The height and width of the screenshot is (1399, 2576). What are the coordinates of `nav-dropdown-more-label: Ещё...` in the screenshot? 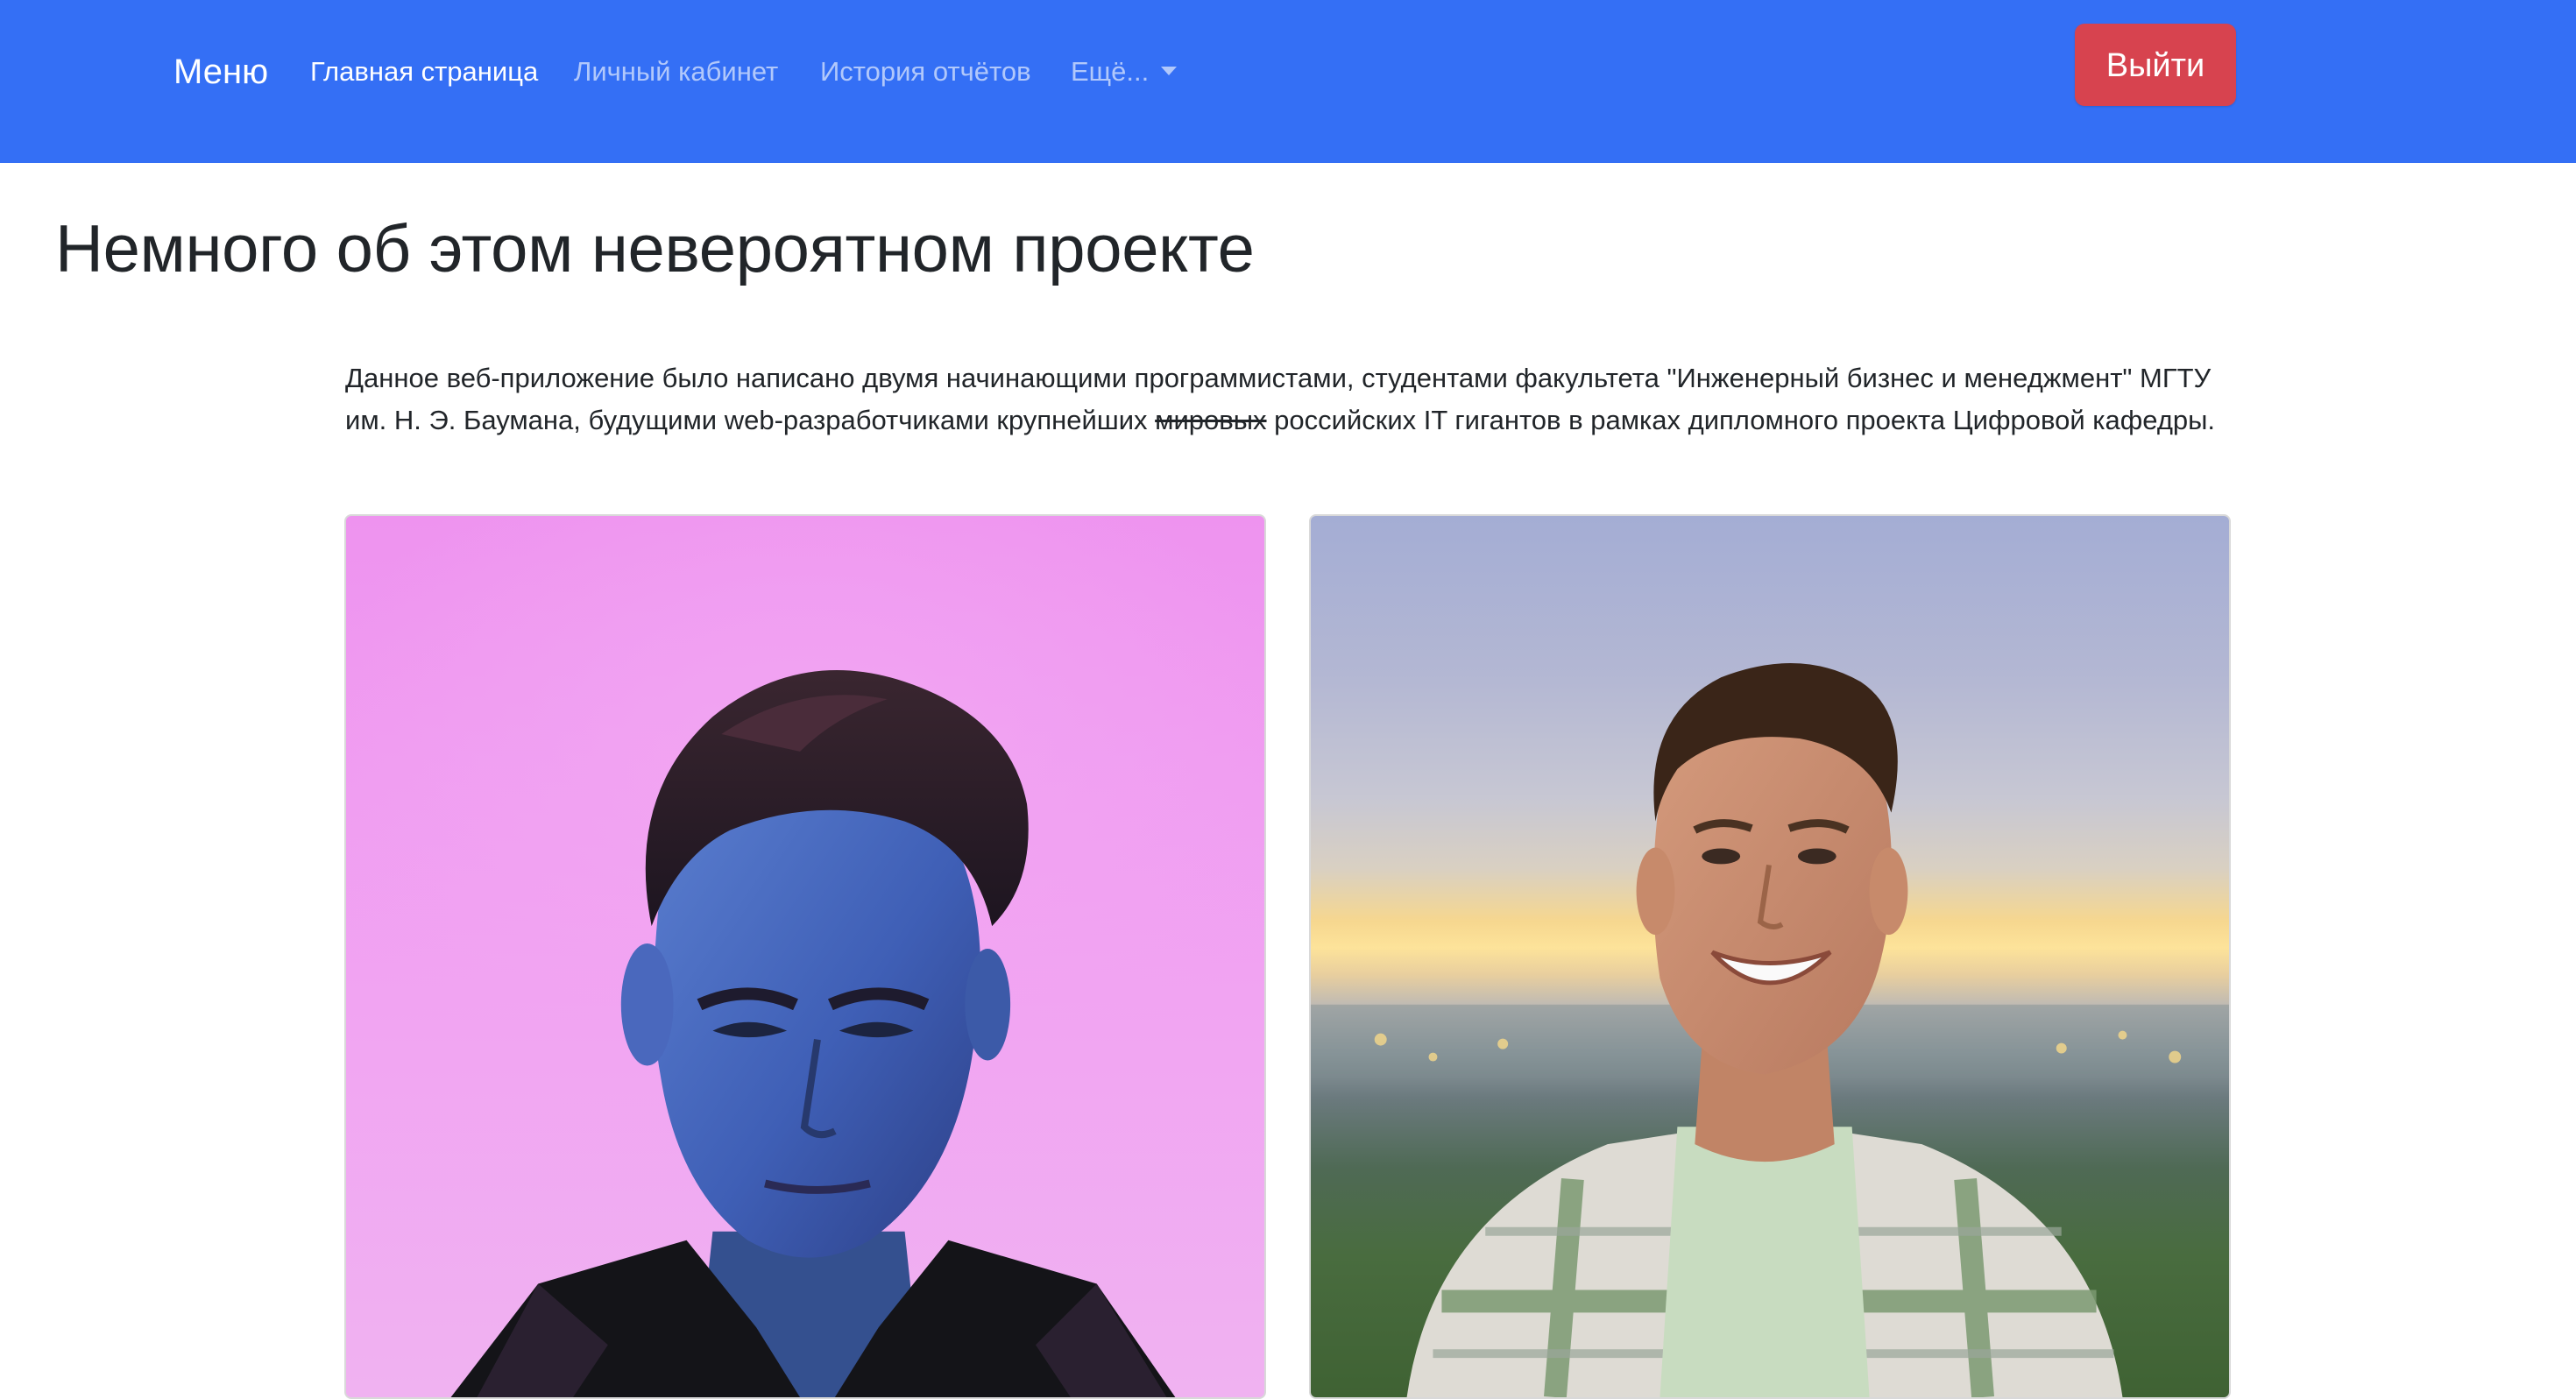 It's located at (1110, 71).